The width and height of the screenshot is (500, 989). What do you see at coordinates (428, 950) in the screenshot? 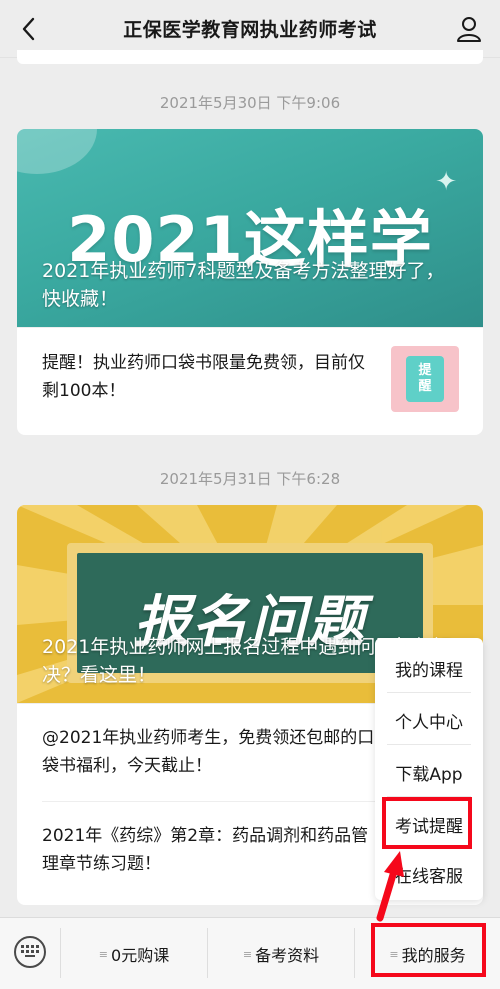
I see `highlight-box-my-services` at bounding box center [428, 950].